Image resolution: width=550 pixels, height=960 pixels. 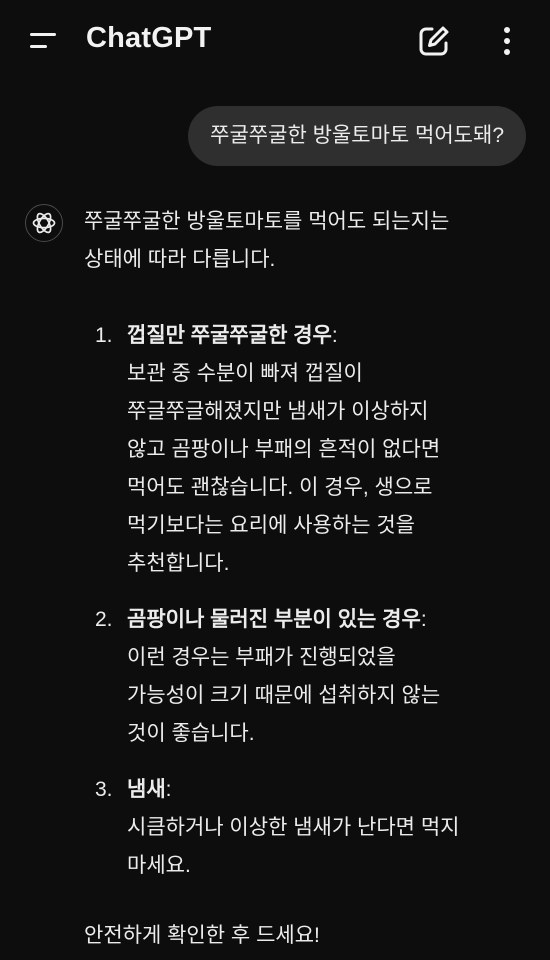 I want to click on edit-icon, so click(x=434, y=41).